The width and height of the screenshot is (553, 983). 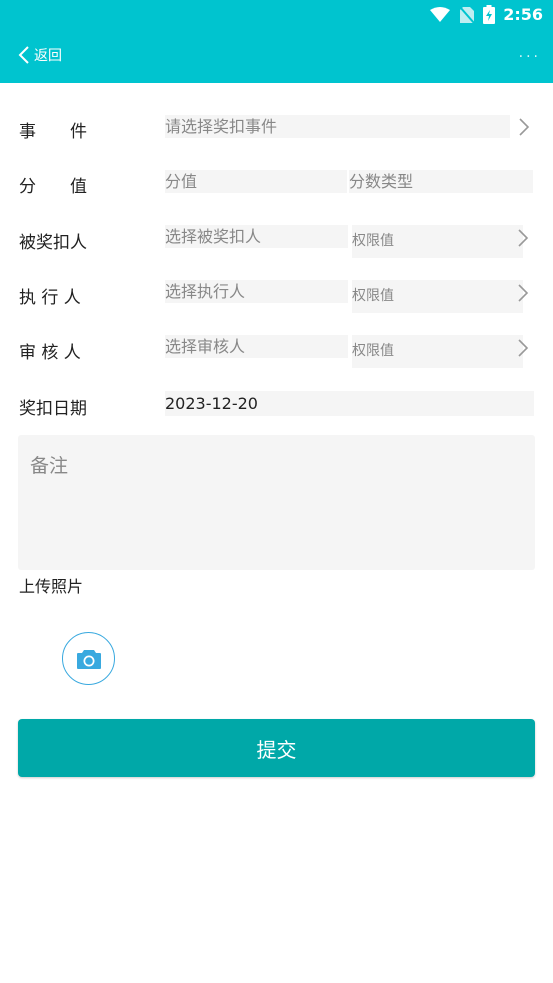 I want to click on status-bar: 2:56, so click(x=276, y=15).